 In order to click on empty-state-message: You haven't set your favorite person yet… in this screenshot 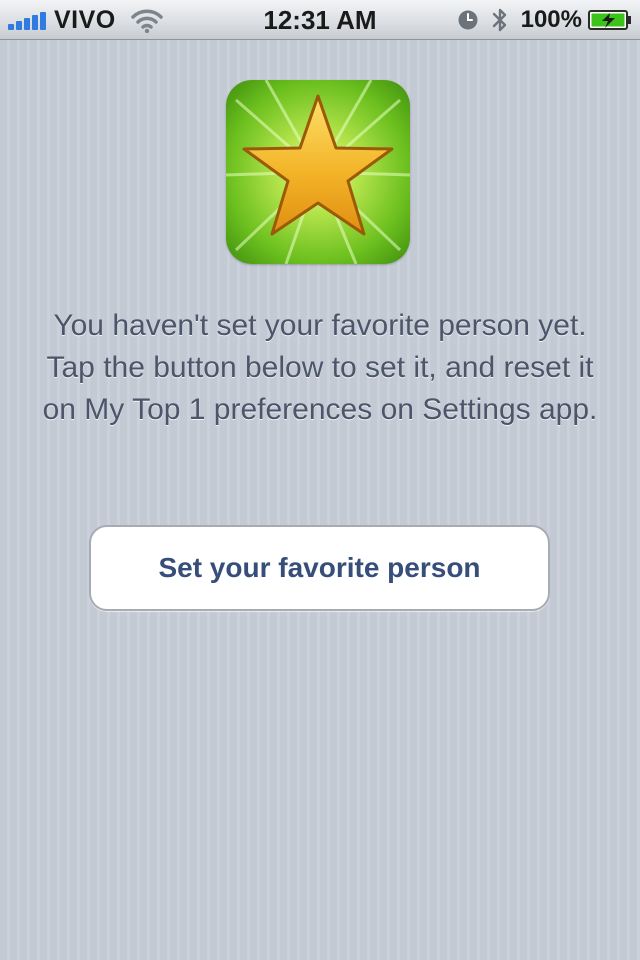, I will do `click(320, 367)`.